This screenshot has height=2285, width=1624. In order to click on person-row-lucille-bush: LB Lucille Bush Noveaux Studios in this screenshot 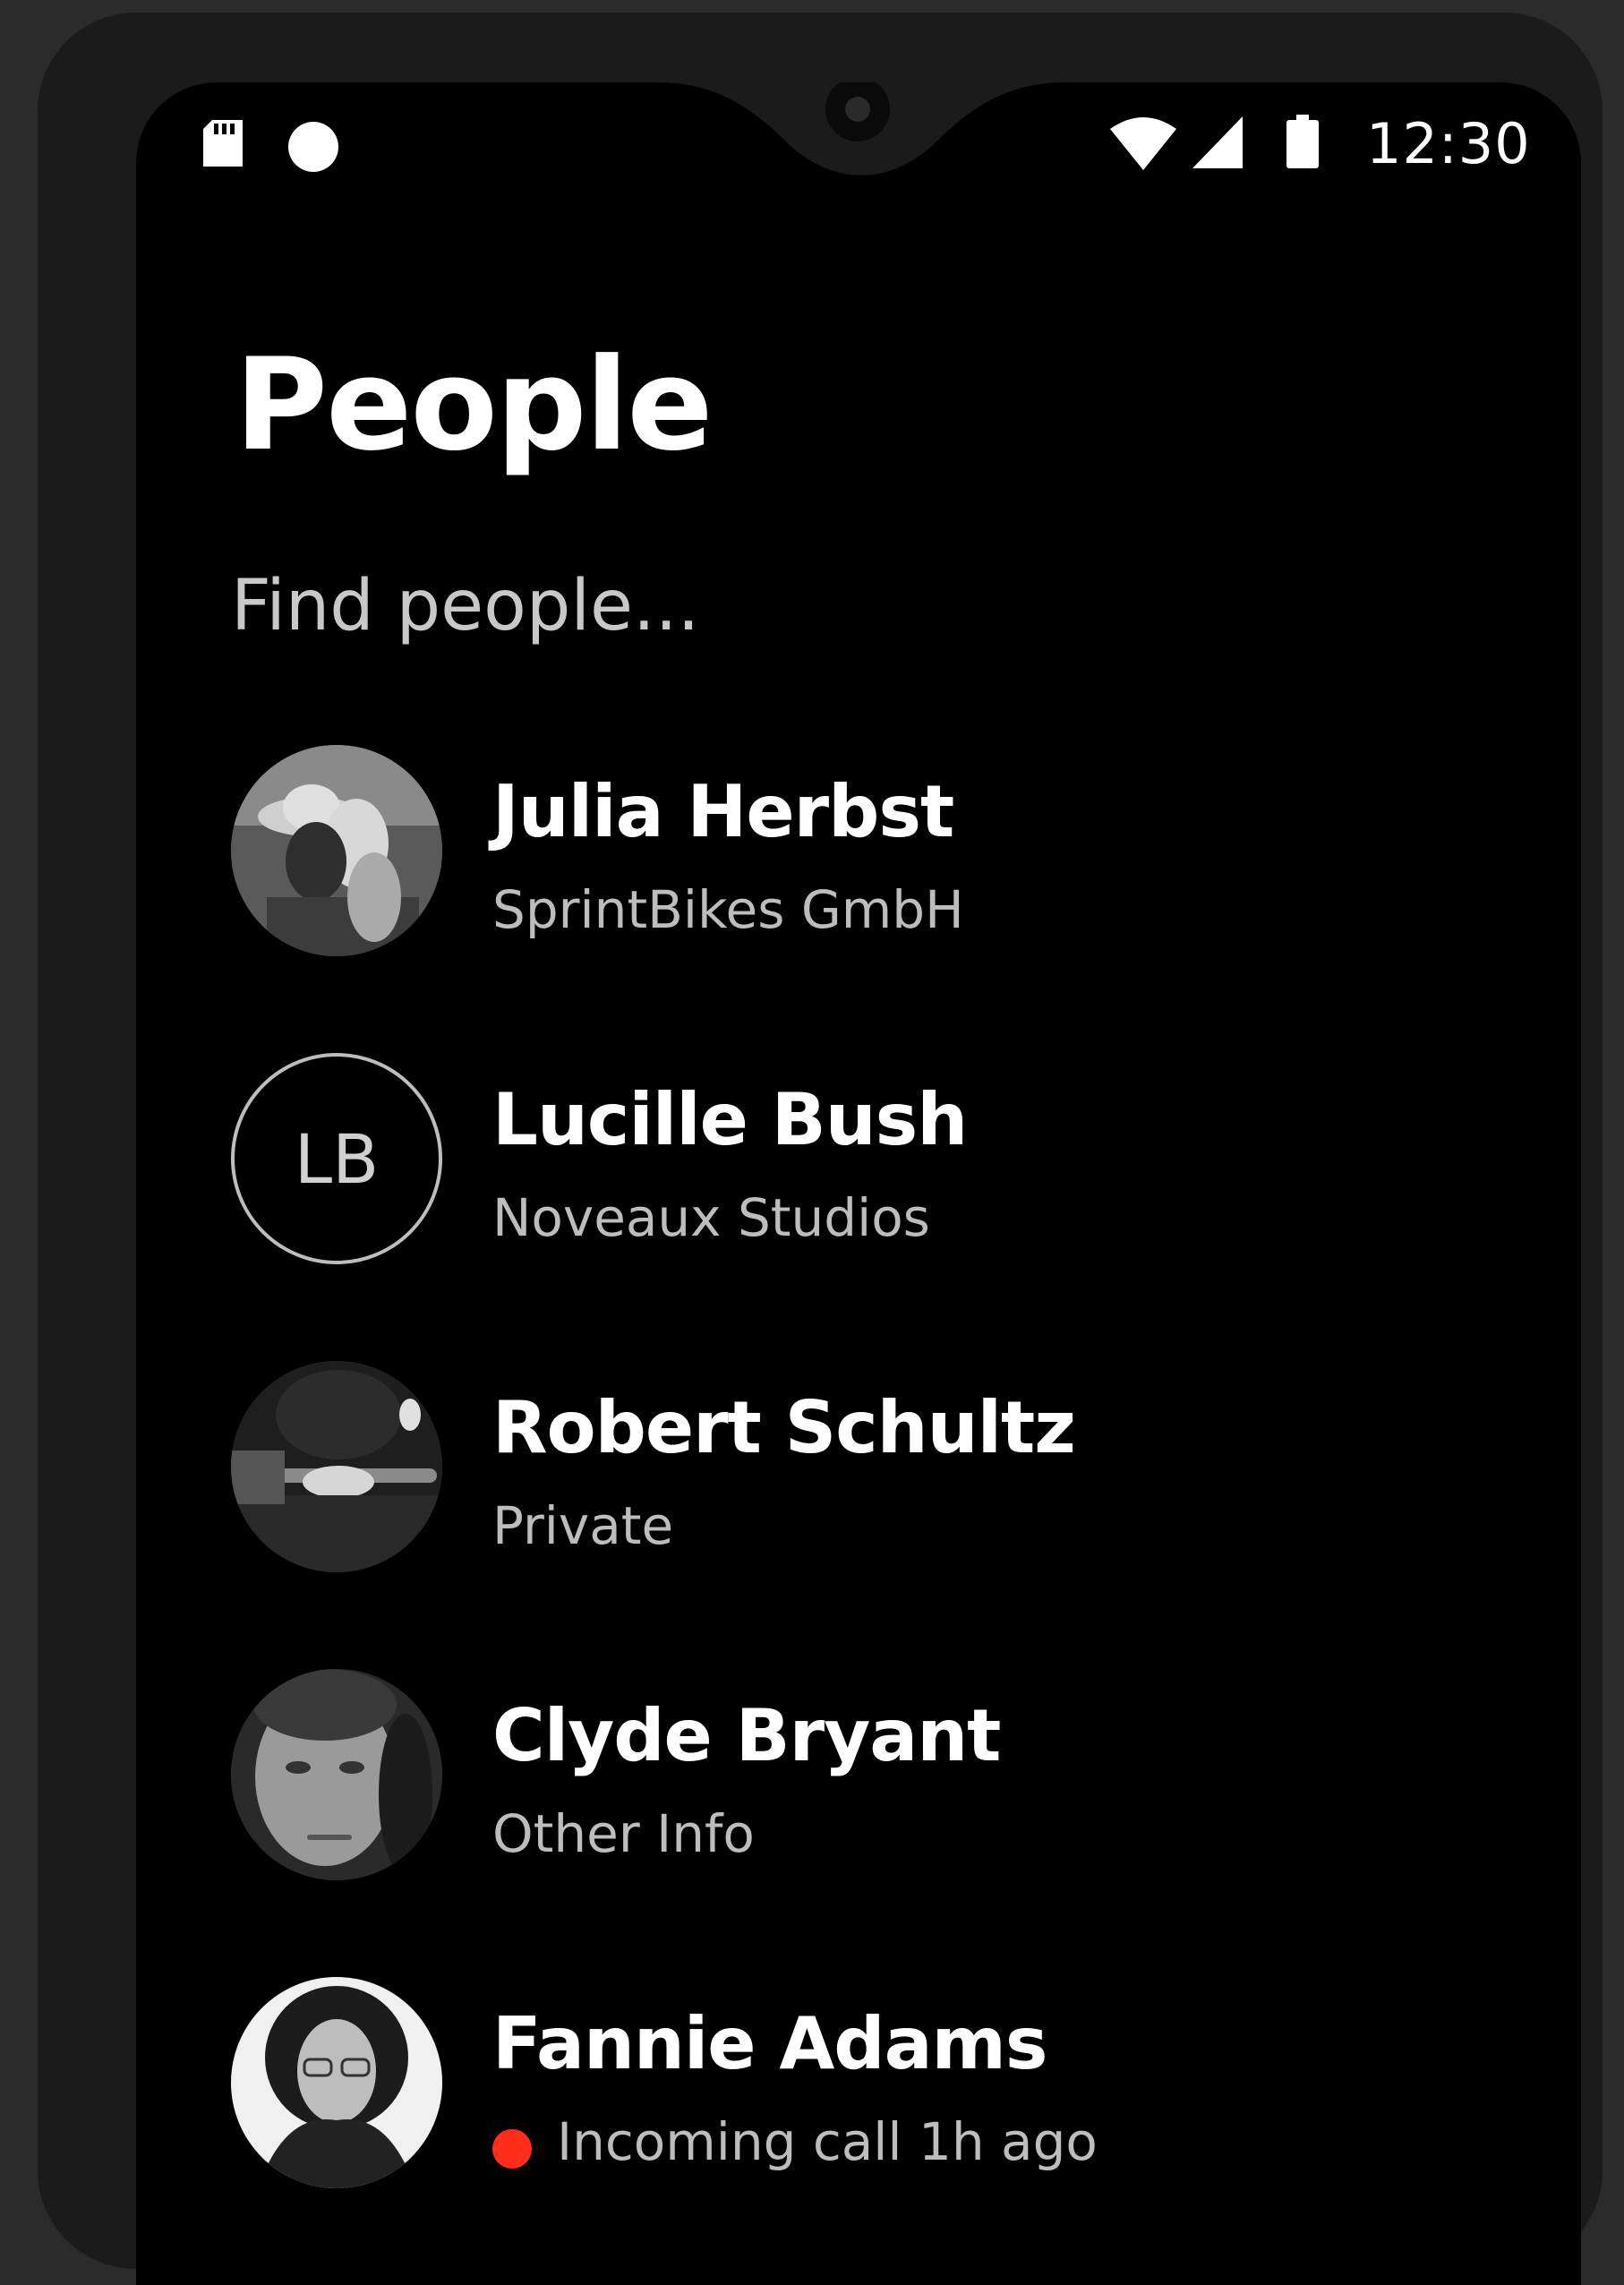, I will do `click(858, 1165)`.